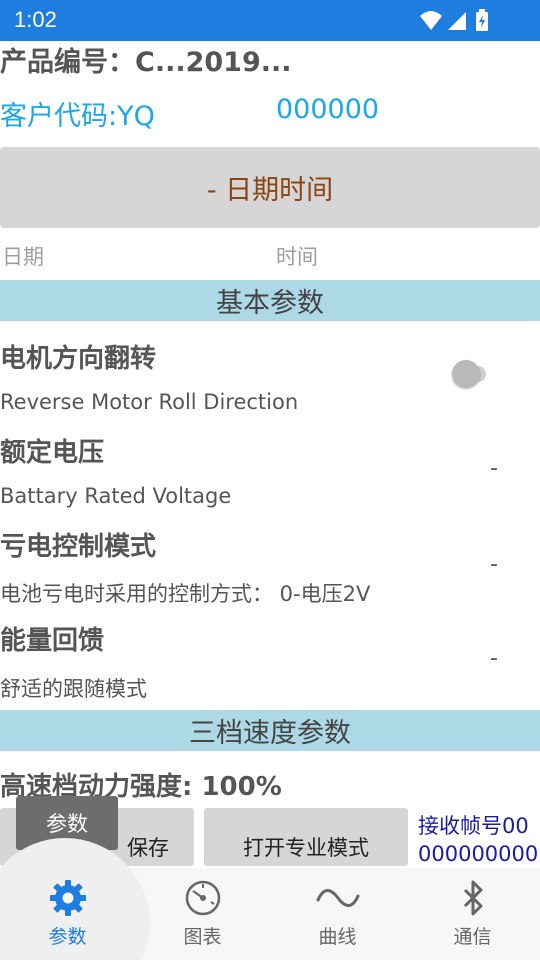  I want to click on motor-direction-toggle, so click(470, 374).